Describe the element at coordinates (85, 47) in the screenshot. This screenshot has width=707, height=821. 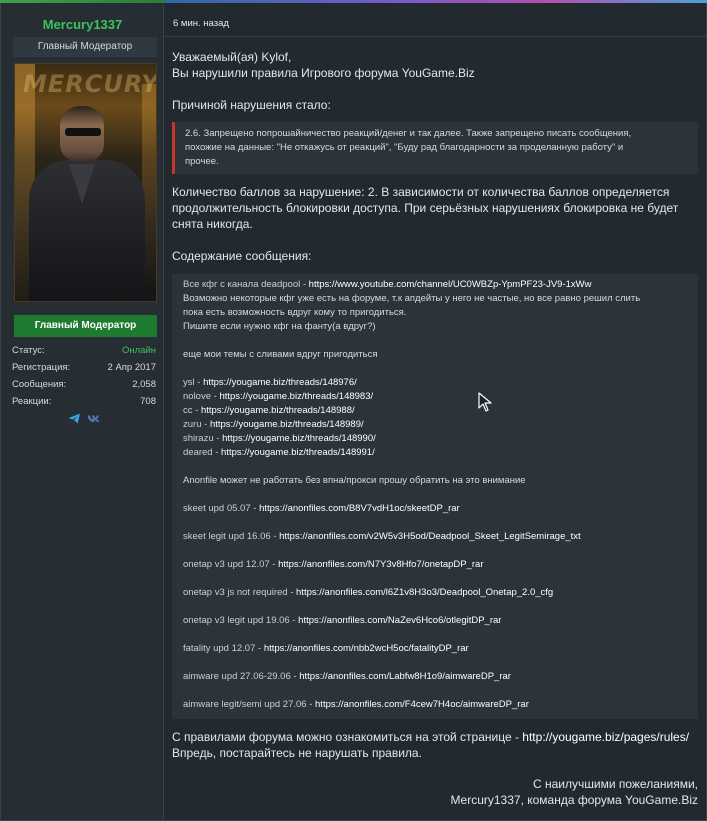
I see `user-title: Главный Модератор` at that location.